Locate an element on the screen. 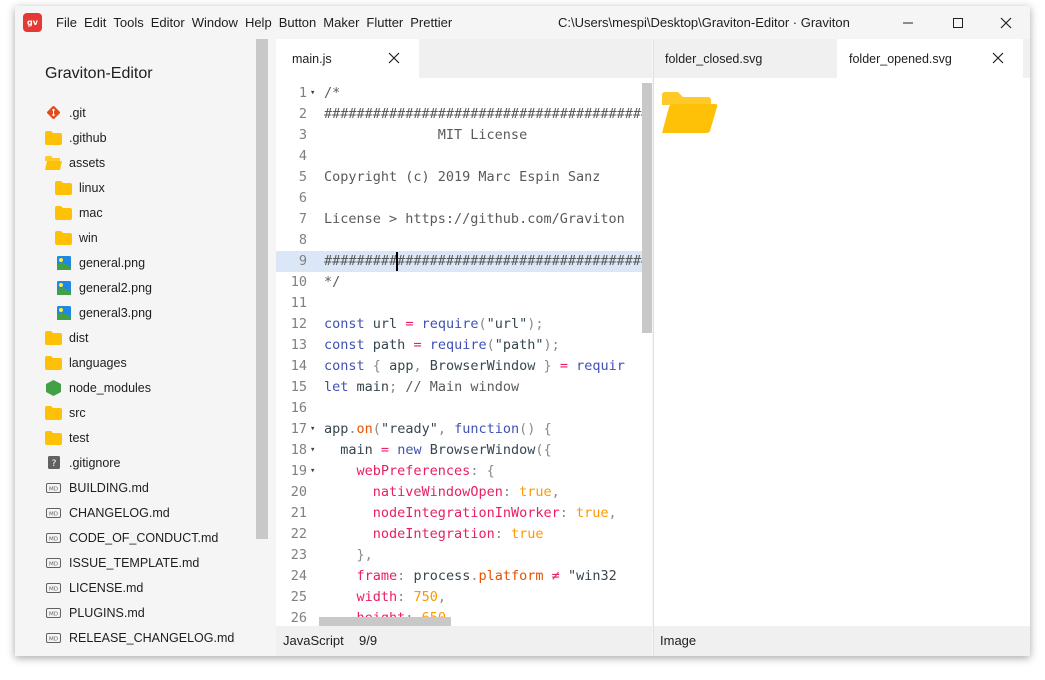  tree-item-code-of-conduct-md: MD CODE_OF_CONDUCT.md is located at coordinates (131, 537).